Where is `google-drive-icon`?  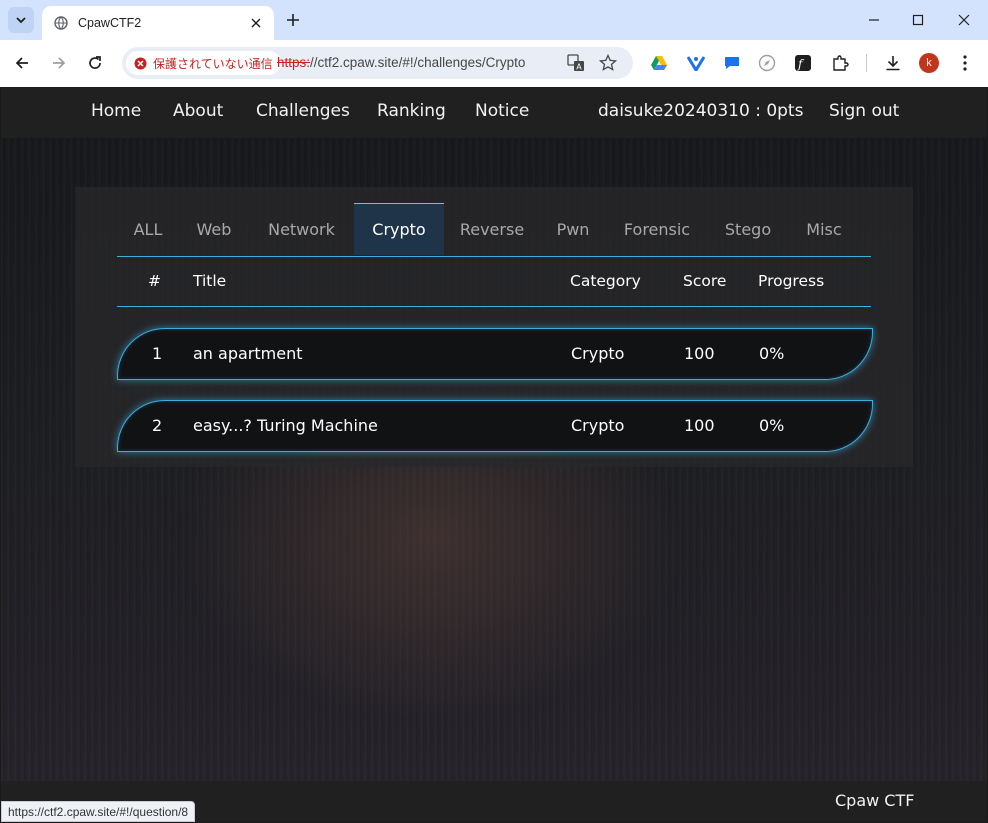
google-drive-icon is located at coordinates (659, 63).